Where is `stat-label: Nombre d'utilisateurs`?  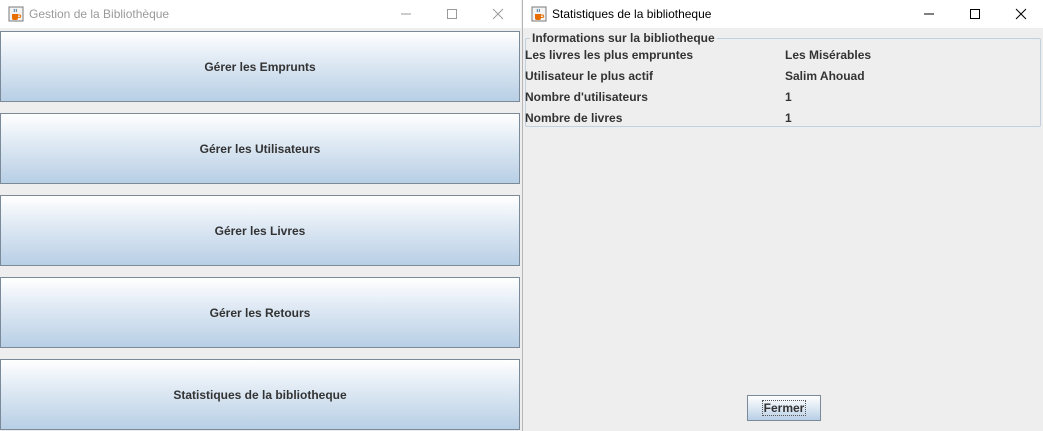 stat-label: Nombre d'utilisateurs is located at coordinates (586, 97).